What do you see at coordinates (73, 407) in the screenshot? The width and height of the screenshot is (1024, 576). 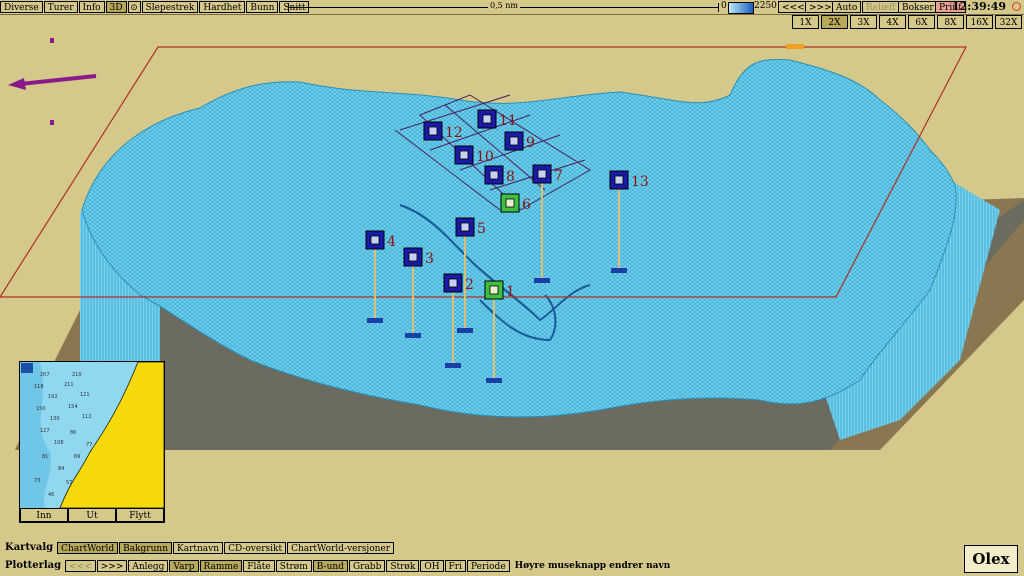 I see `depth-sounding: 154` at bounding box center [73, 407].